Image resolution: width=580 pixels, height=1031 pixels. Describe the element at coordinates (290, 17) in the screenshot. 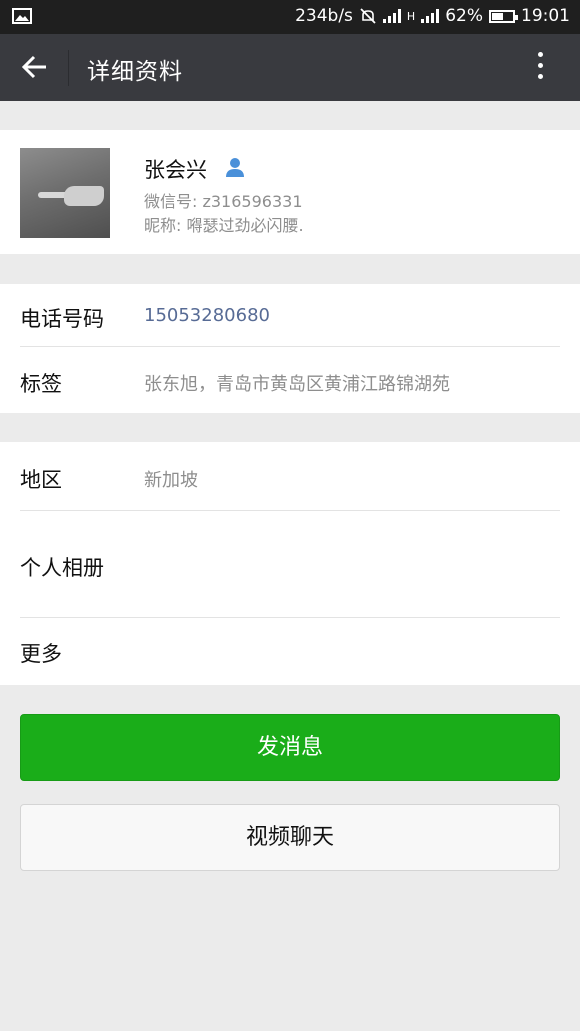

I see `status-bar: 234b/s H 62% 19:01` at that location.